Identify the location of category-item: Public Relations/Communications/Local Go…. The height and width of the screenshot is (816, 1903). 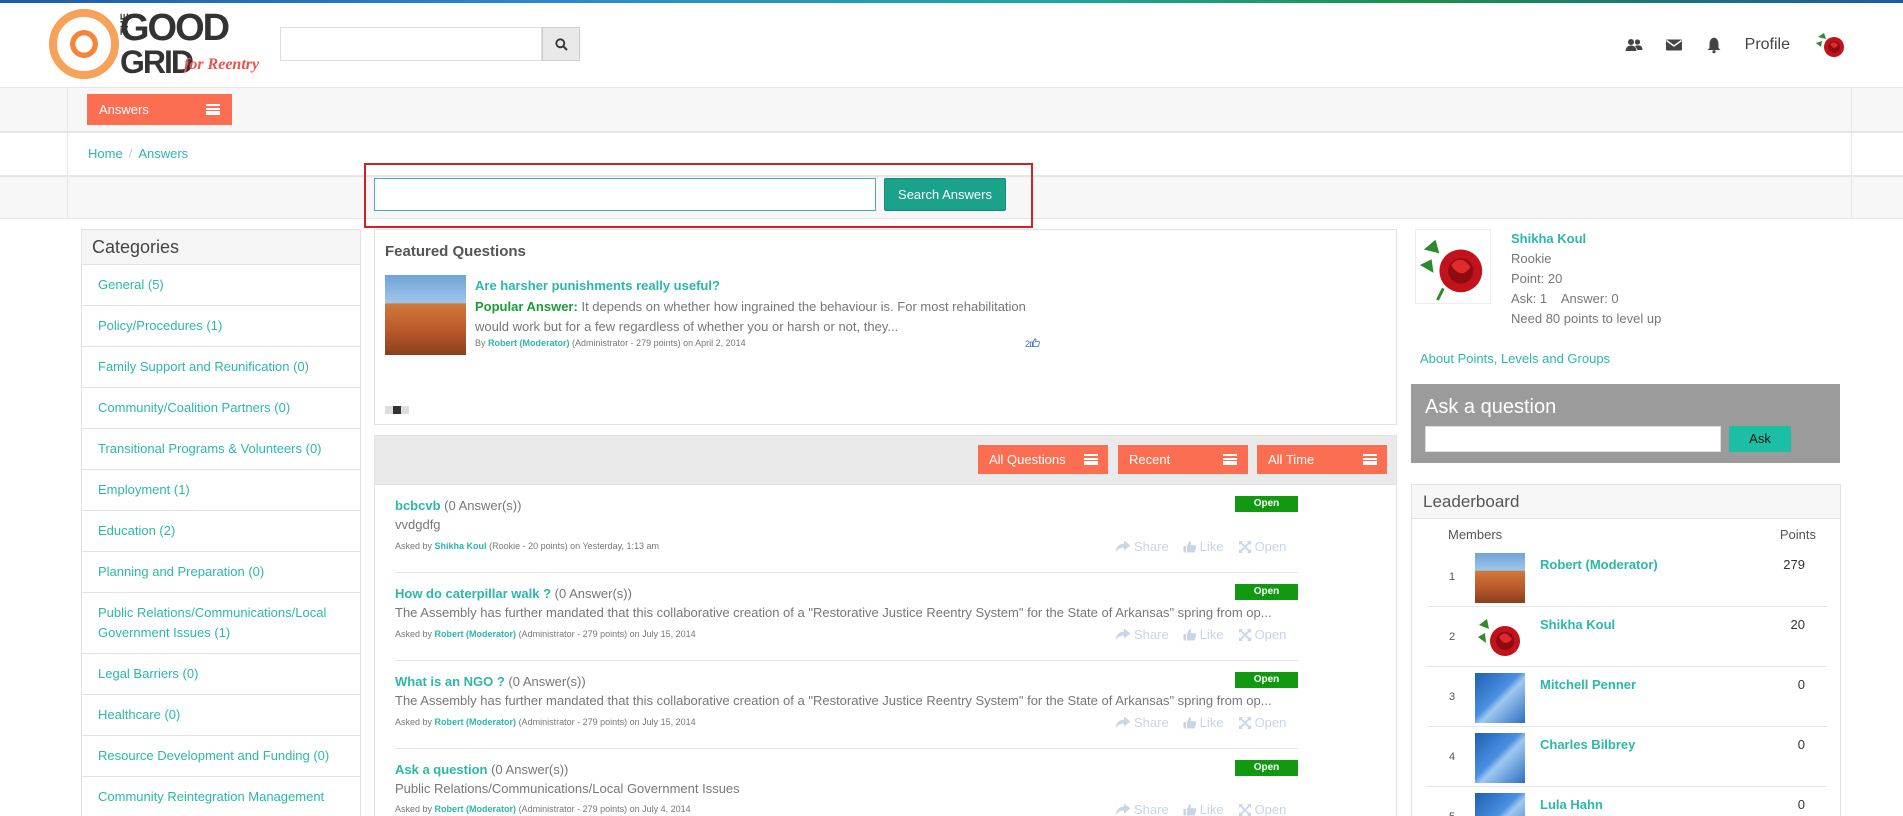
(221, 623).